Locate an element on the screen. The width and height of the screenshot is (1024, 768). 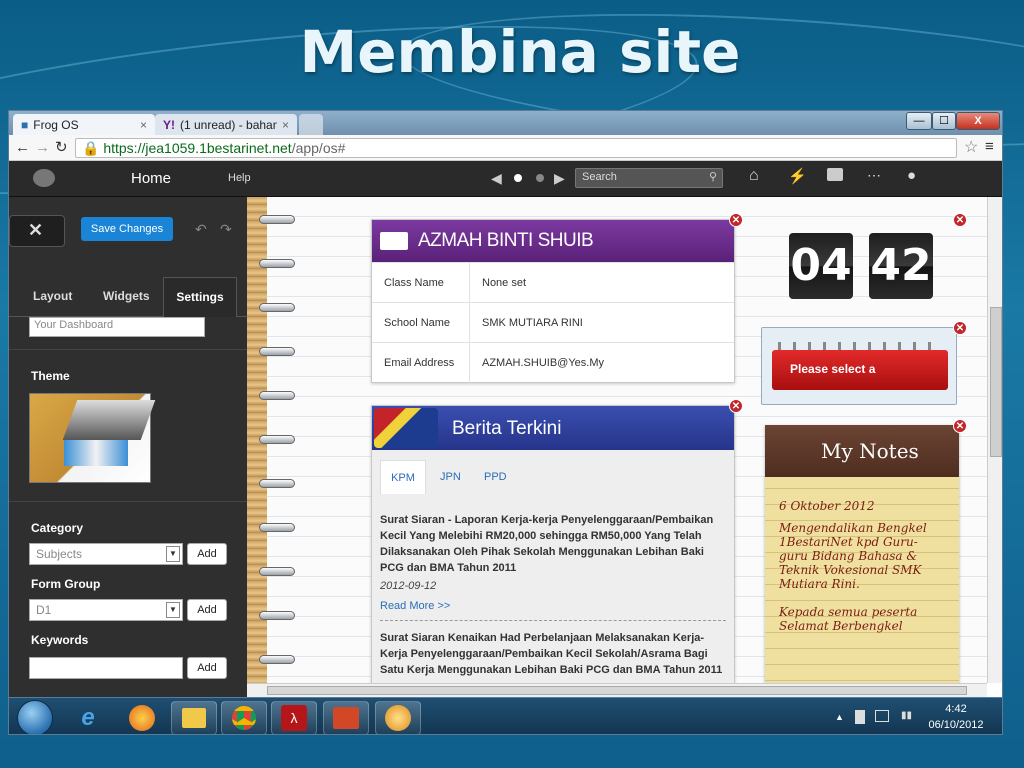
folder-icon is located at coordinates (835, 174).